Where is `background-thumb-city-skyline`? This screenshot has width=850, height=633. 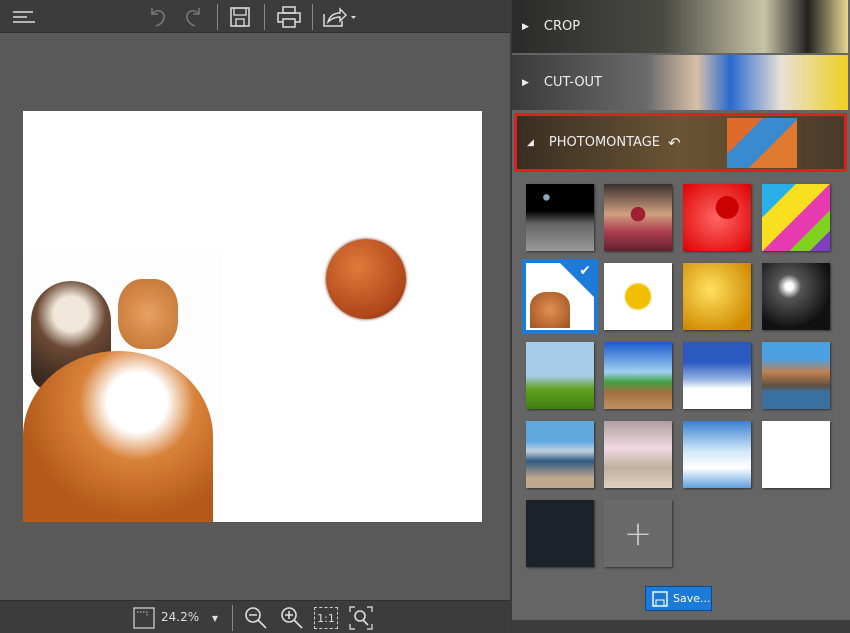
background-thumb-city-skyline is located at coordinates (796, 375).